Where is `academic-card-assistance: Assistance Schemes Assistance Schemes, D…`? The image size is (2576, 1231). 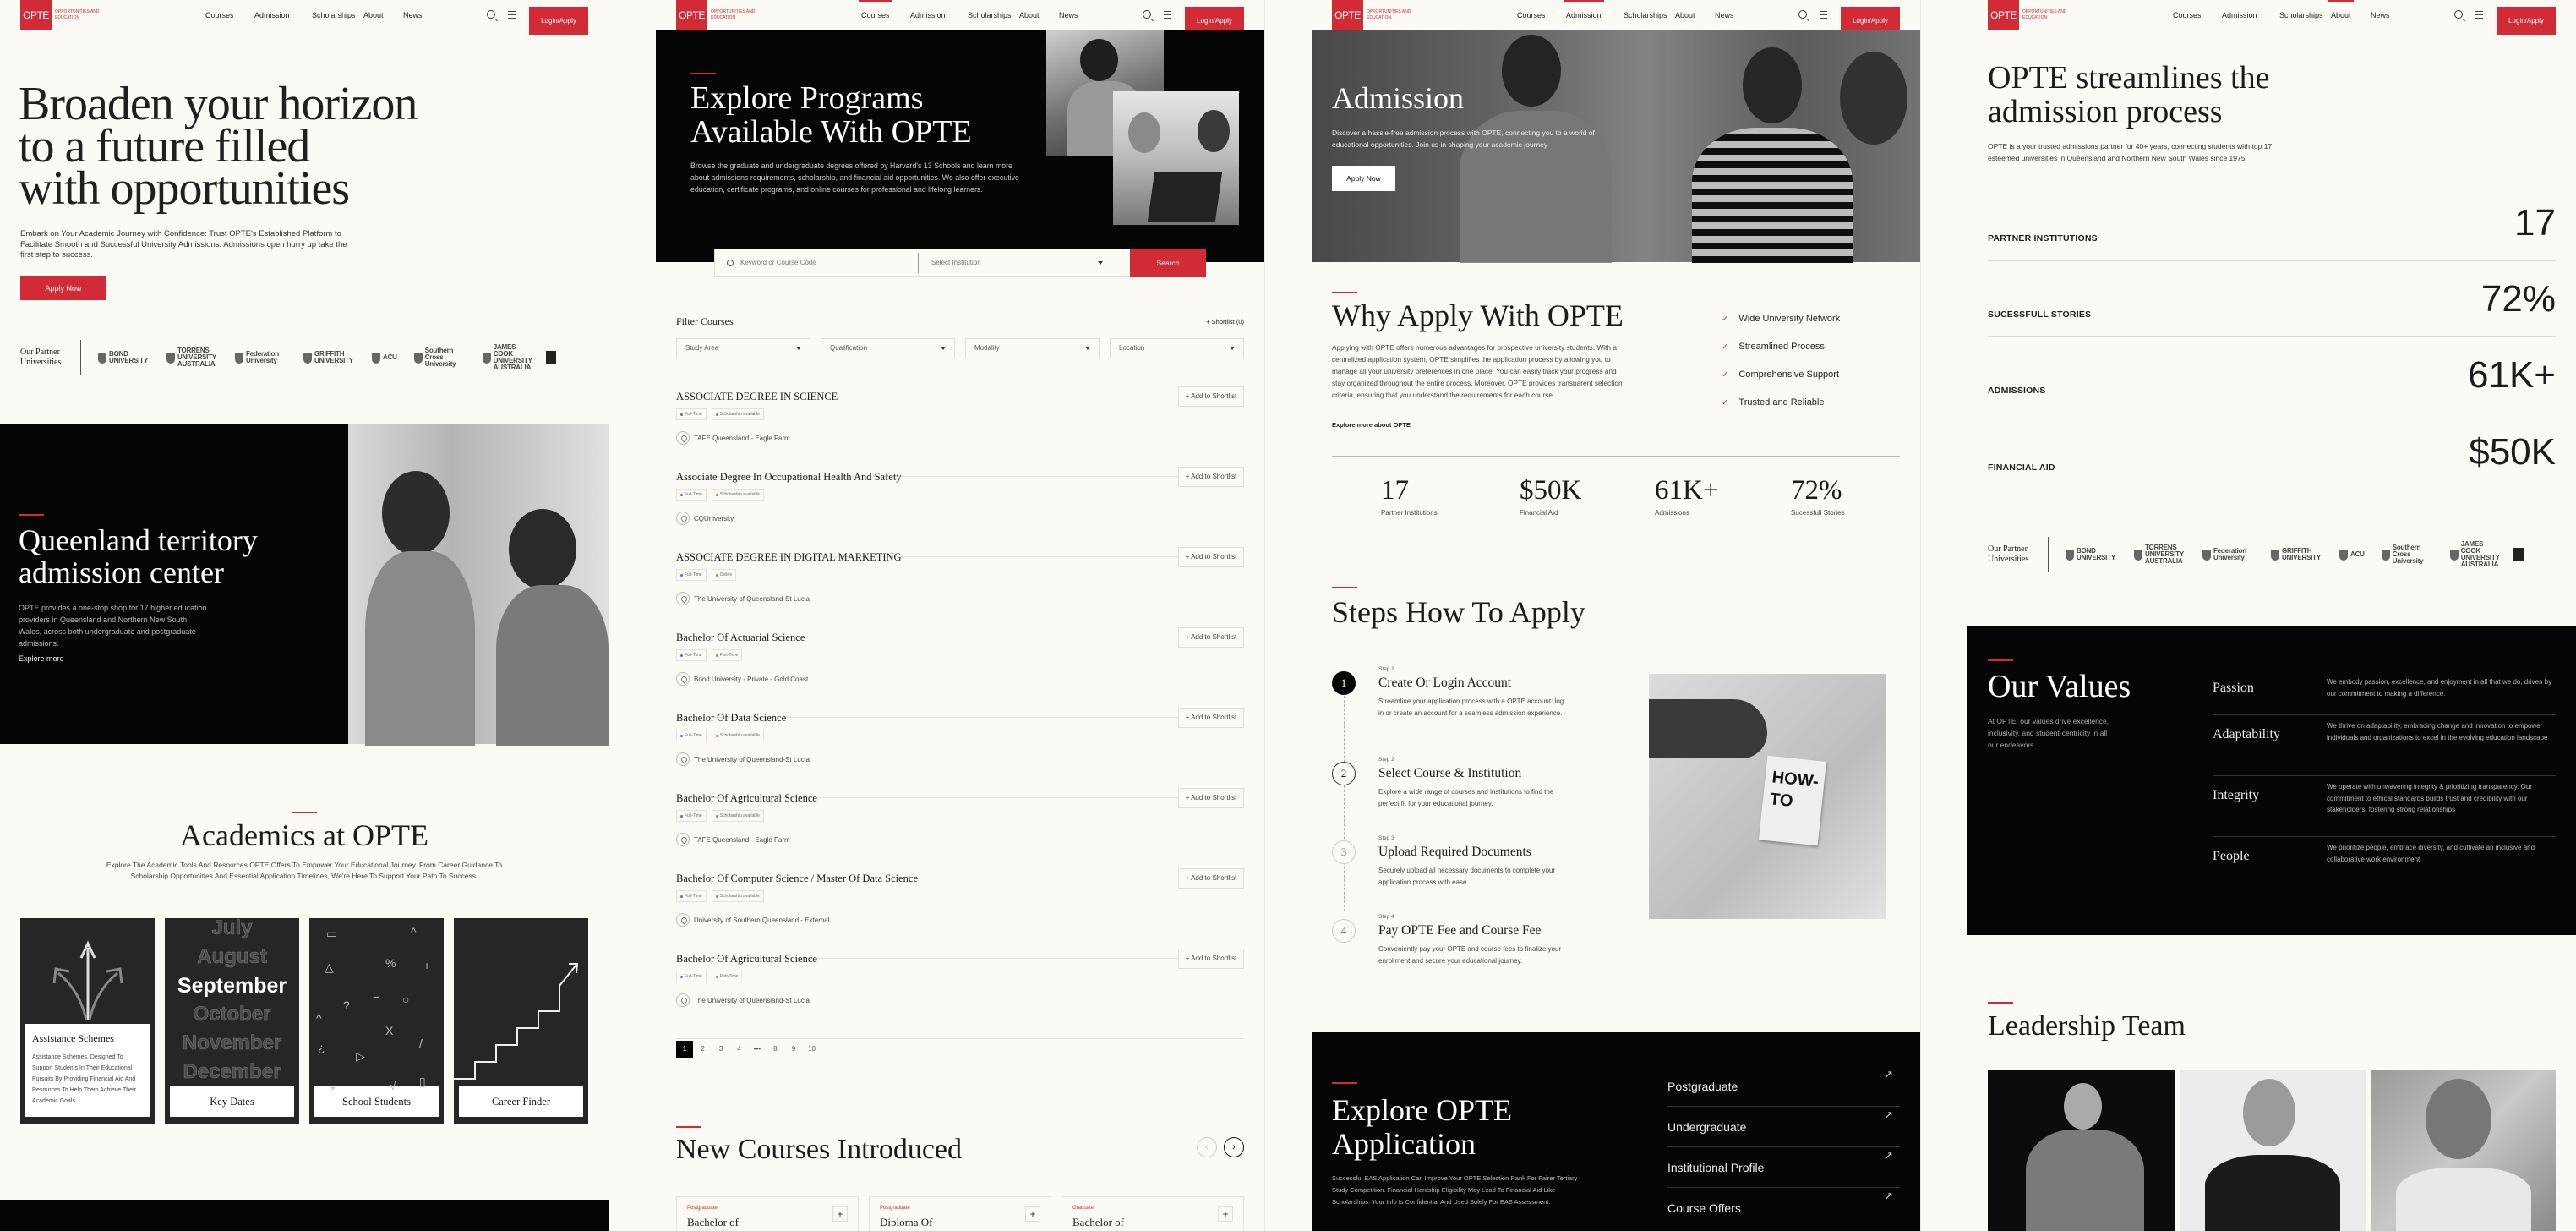
academic-card-assistance: Assistance Schemes Assistance Schemes, D… is located at coordinates (87, 1021).